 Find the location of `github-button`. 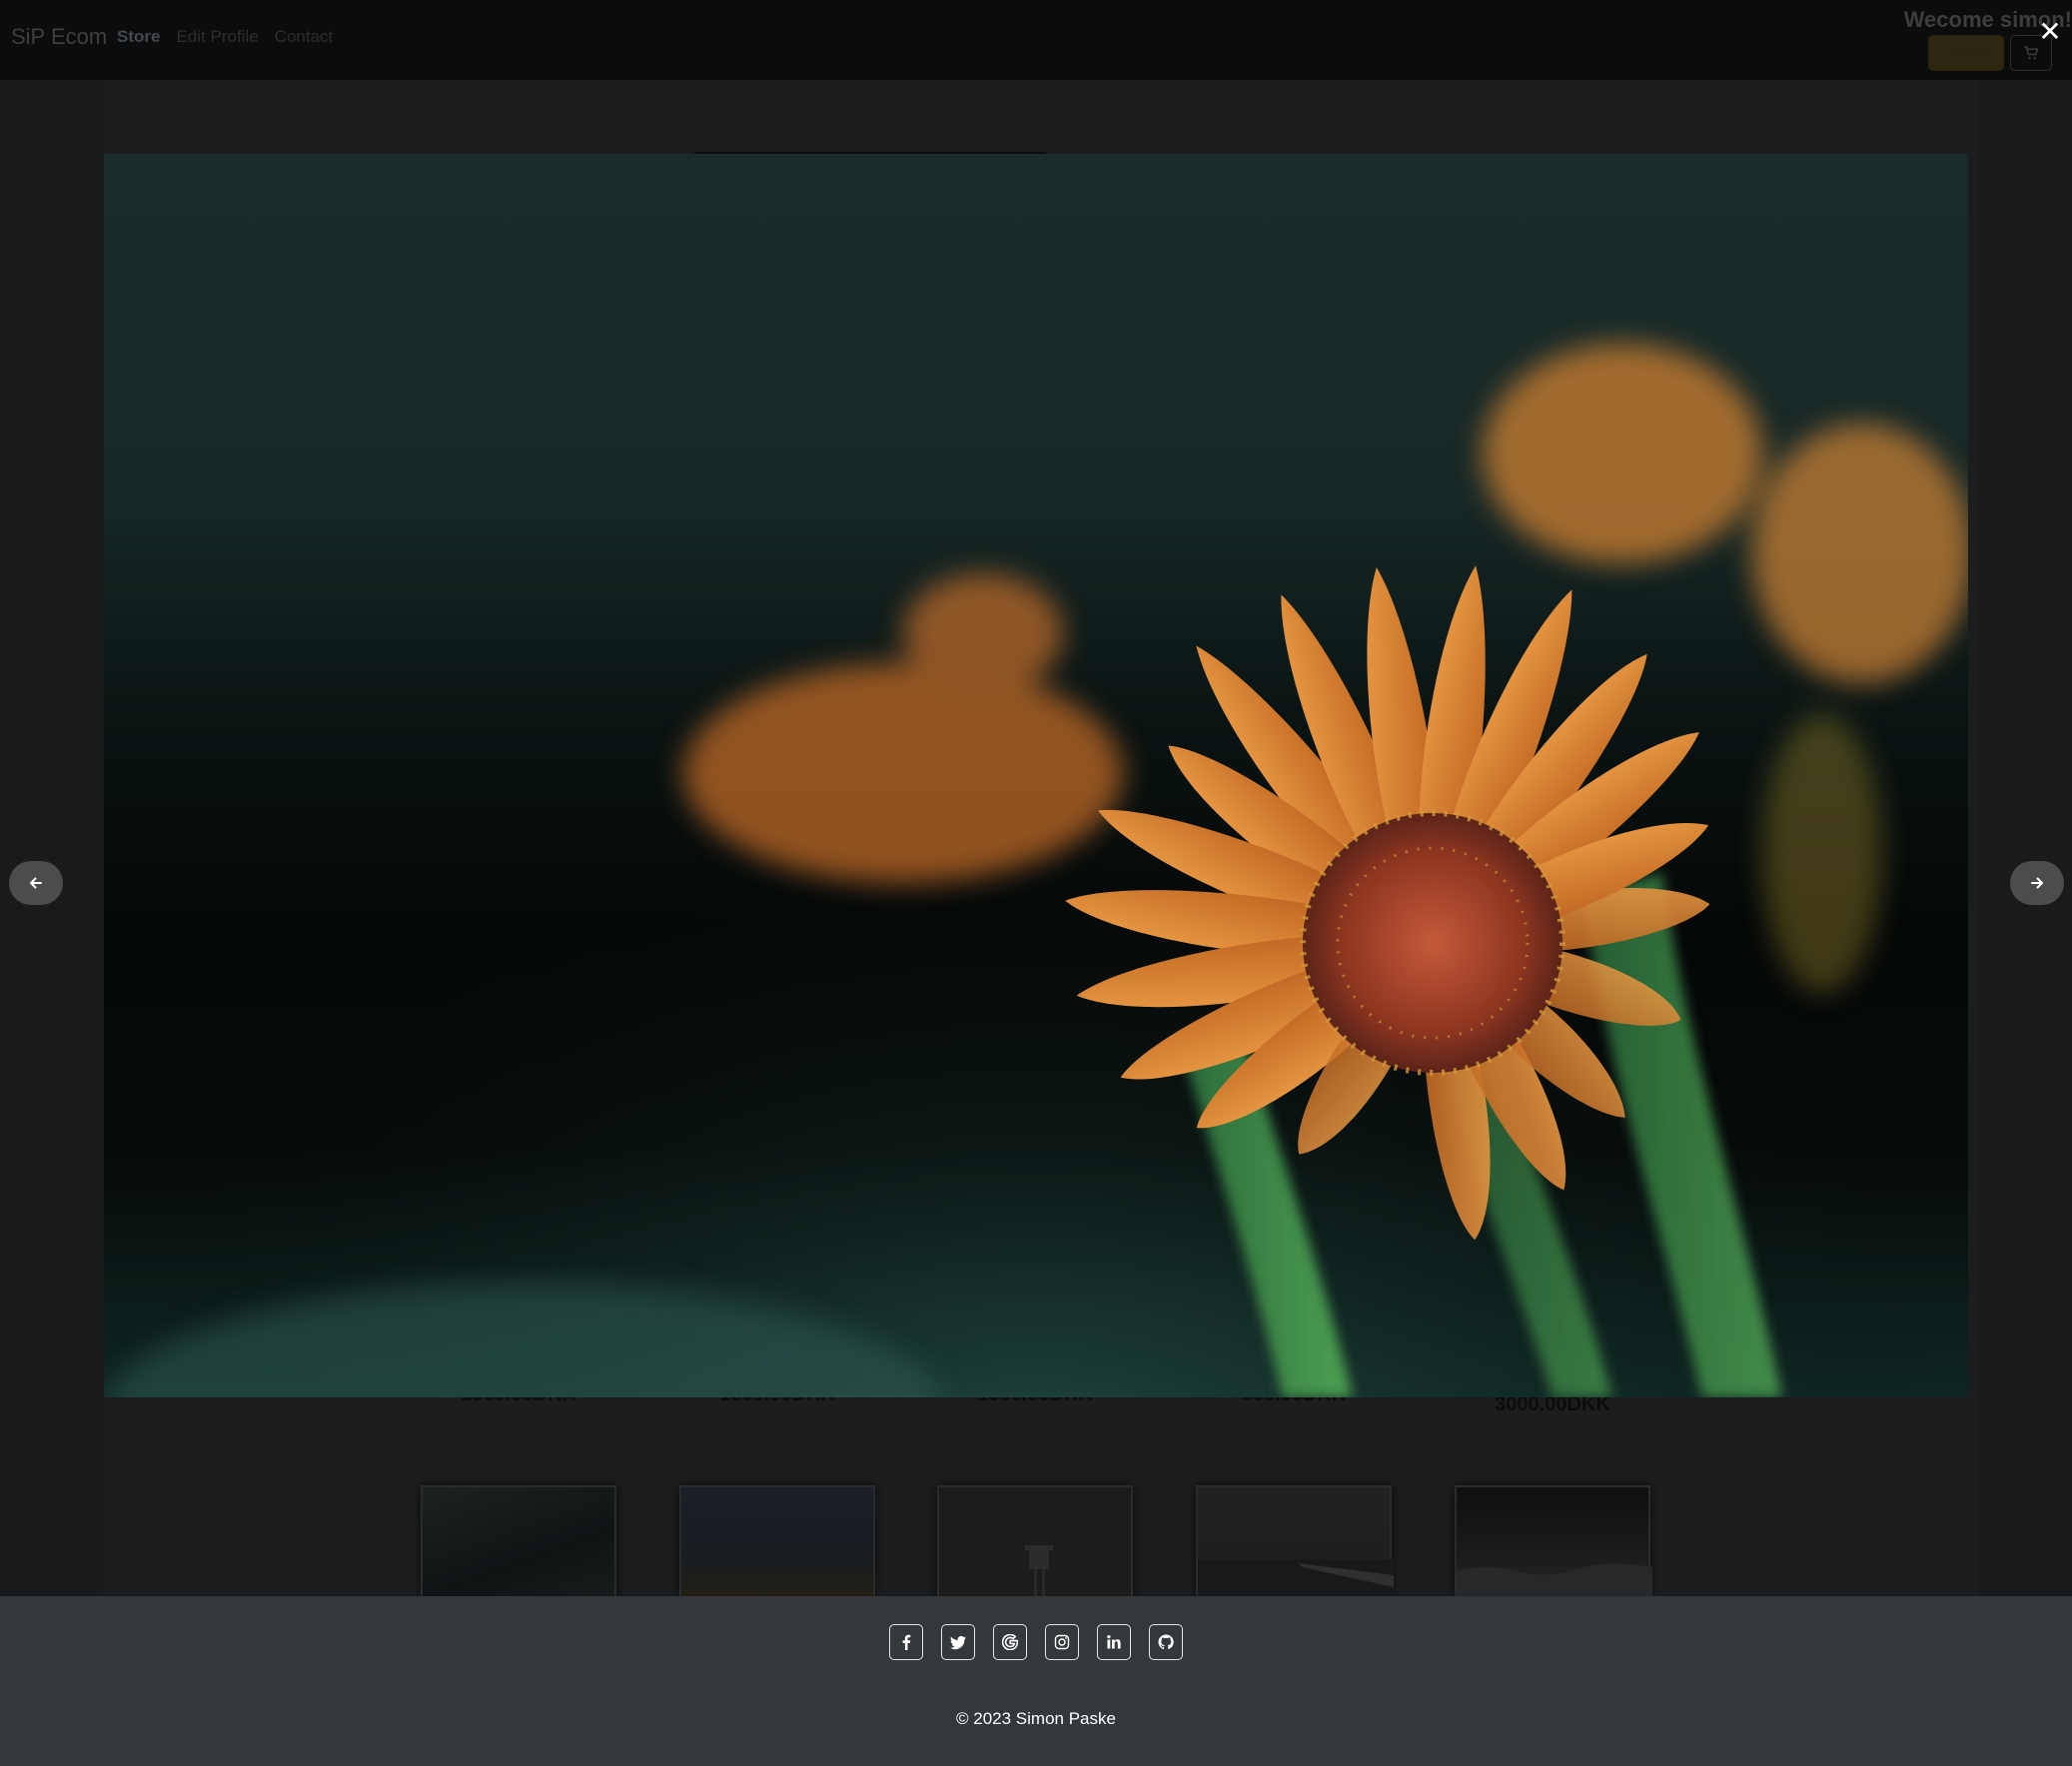

github-button is located at coordinates (1166, 1642).